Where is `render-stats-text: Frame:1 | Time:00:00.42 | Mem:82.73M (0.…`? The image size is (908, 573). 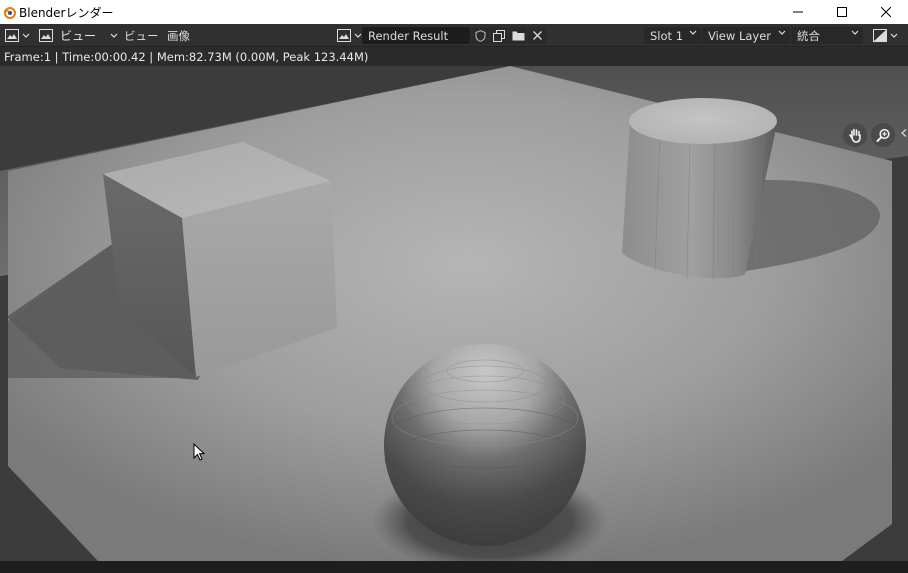 render-stats-text: Frame:1 | Time:00:00.42 | Mem:82.73M (0.… is located at coordinates (186, 56).